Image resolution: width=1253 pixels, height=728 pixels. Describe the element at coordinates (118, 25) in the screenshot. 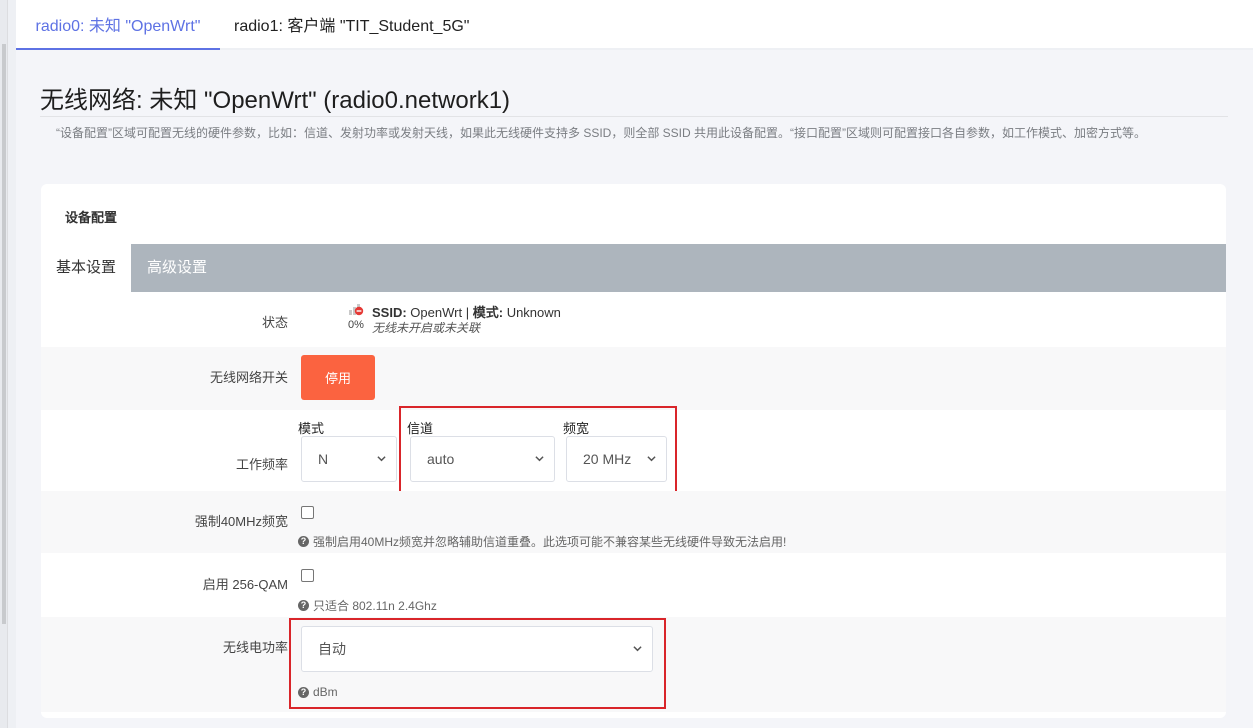

I see `tab-radio0: radio0: 未知 "OpenWrt"` at that location.